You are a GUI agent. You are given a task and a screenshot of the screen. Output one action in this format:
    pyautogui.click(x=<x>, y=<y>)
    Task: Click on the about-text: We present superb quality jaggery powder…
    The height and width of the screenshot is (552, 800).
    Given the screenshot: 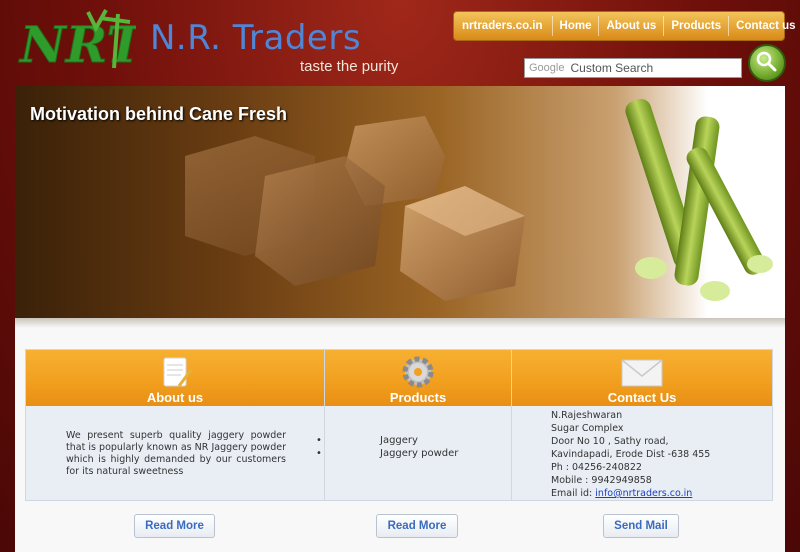 What is the action you would take?
    pyautogui.click(x=176, y=453)
    